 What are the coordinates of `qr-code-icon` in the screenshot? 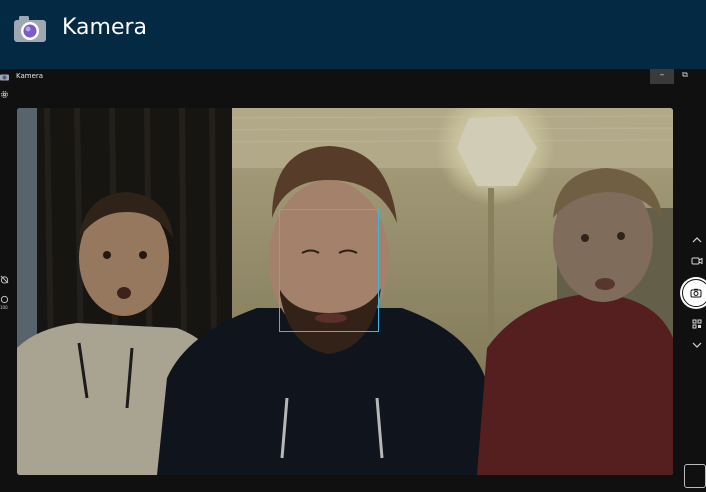 It's located at (697, 324).